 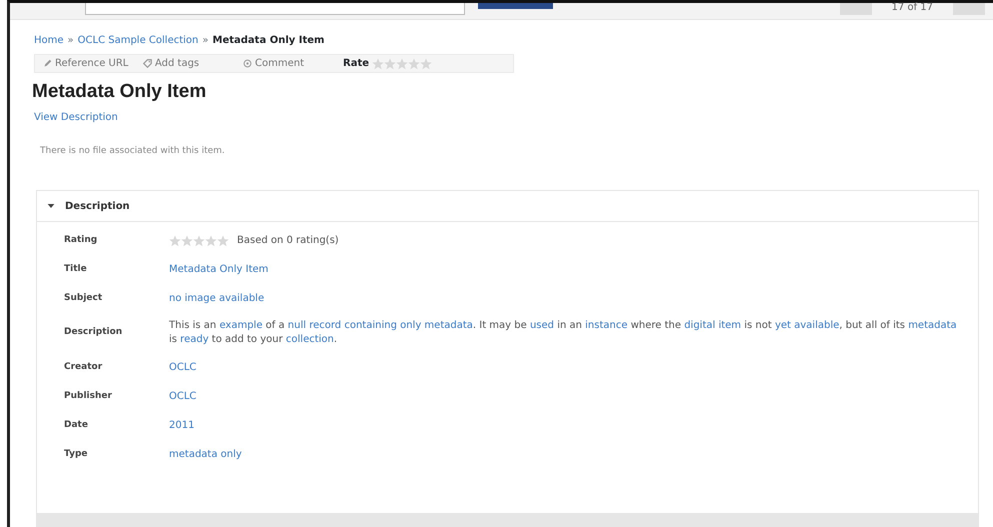 I want to click on previous-button, so click(x=856, y=9).